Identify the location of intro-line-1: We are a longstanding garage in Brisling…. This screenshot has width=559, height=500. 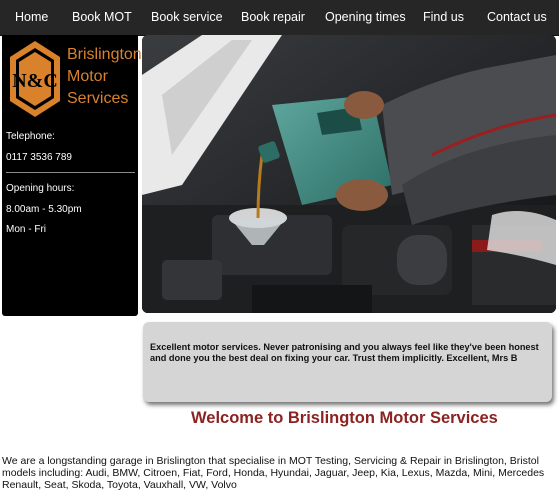
(270, 461).